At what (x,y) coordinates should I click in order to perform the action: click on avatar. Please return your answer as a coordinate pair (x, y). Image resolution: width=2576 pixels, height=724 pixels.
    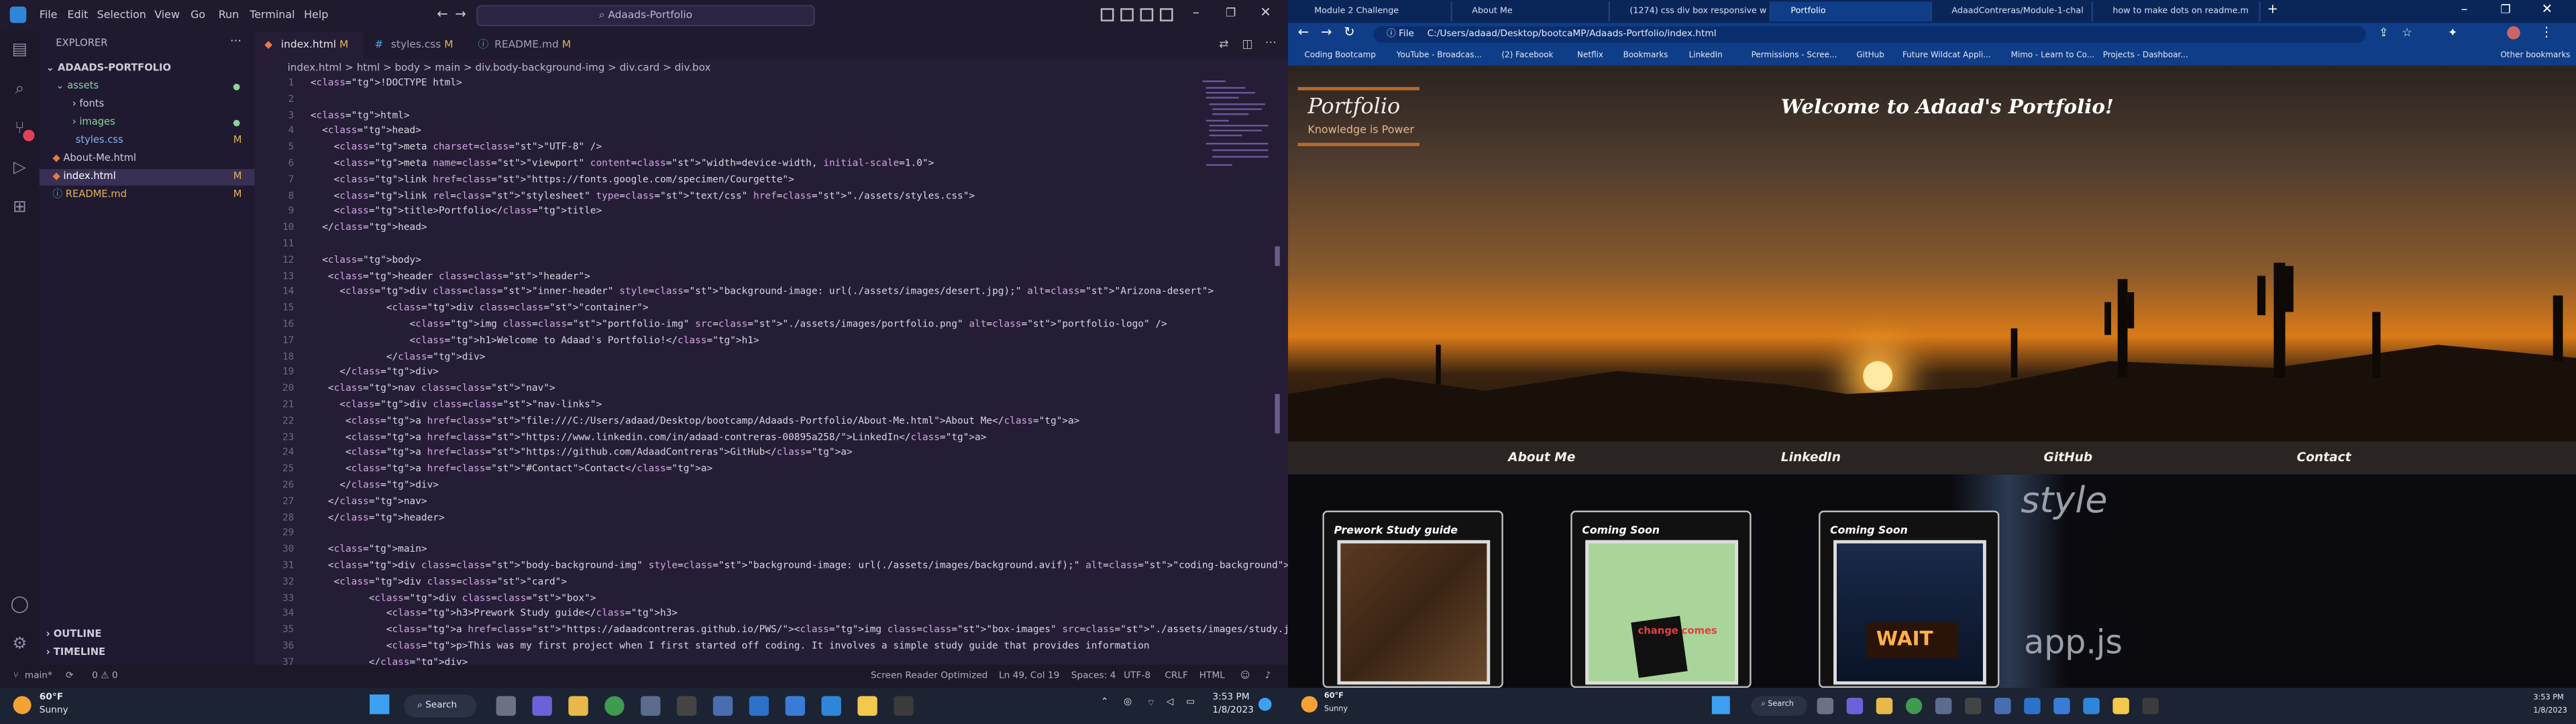
    Looking at the image, I should click on (2513, 33).